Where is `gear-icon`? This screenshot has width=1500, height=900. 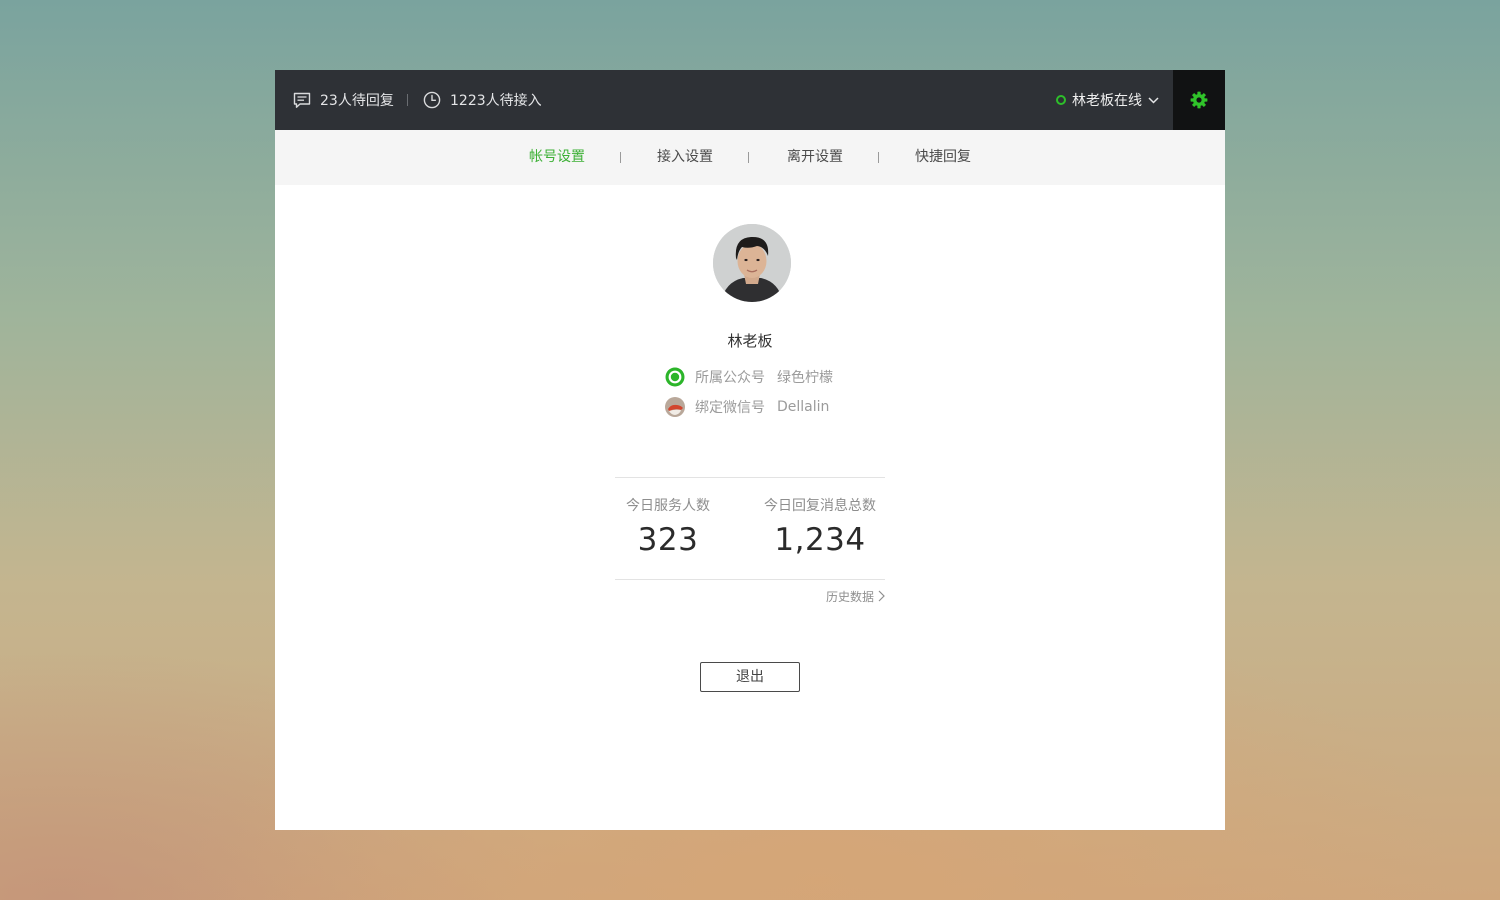
gear-icon is located at coordinates (1199, 100).